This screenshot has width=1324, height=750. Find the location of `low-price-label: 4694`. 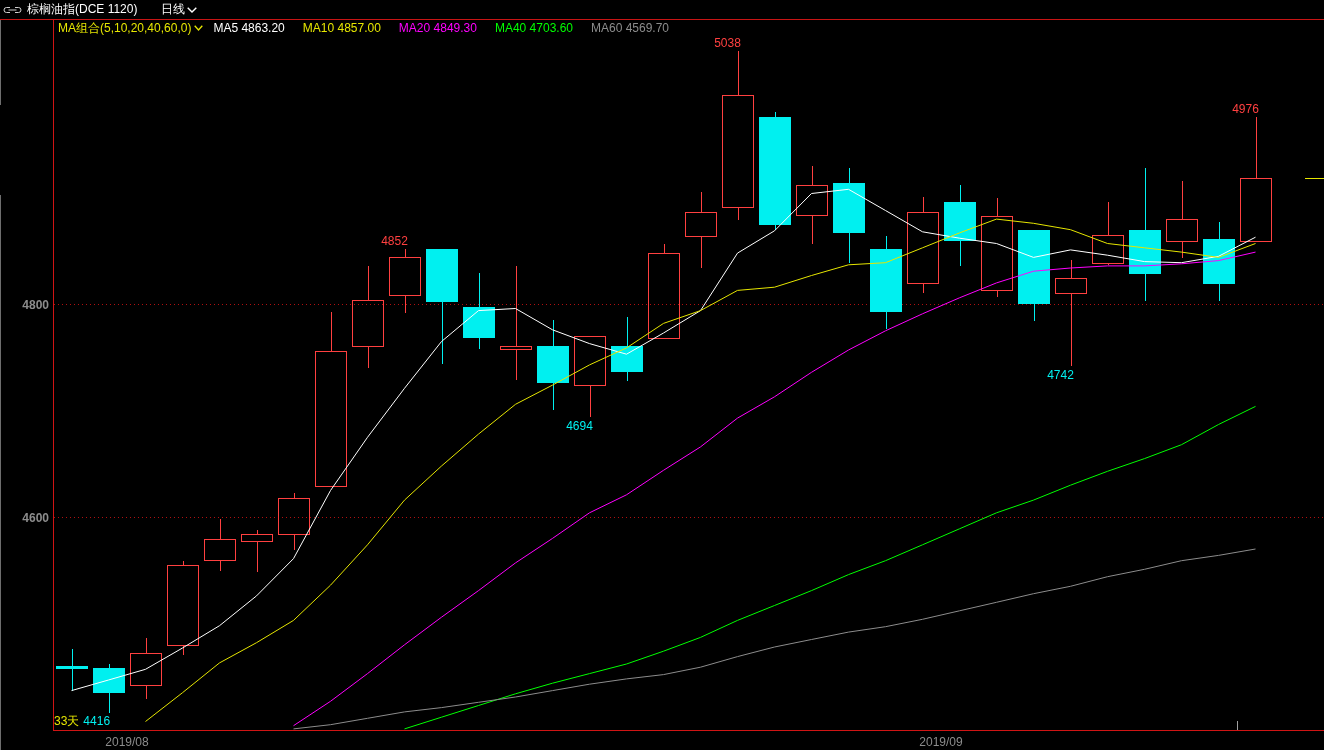

low-price-label: 4694 is located at coordinates (579, 426).